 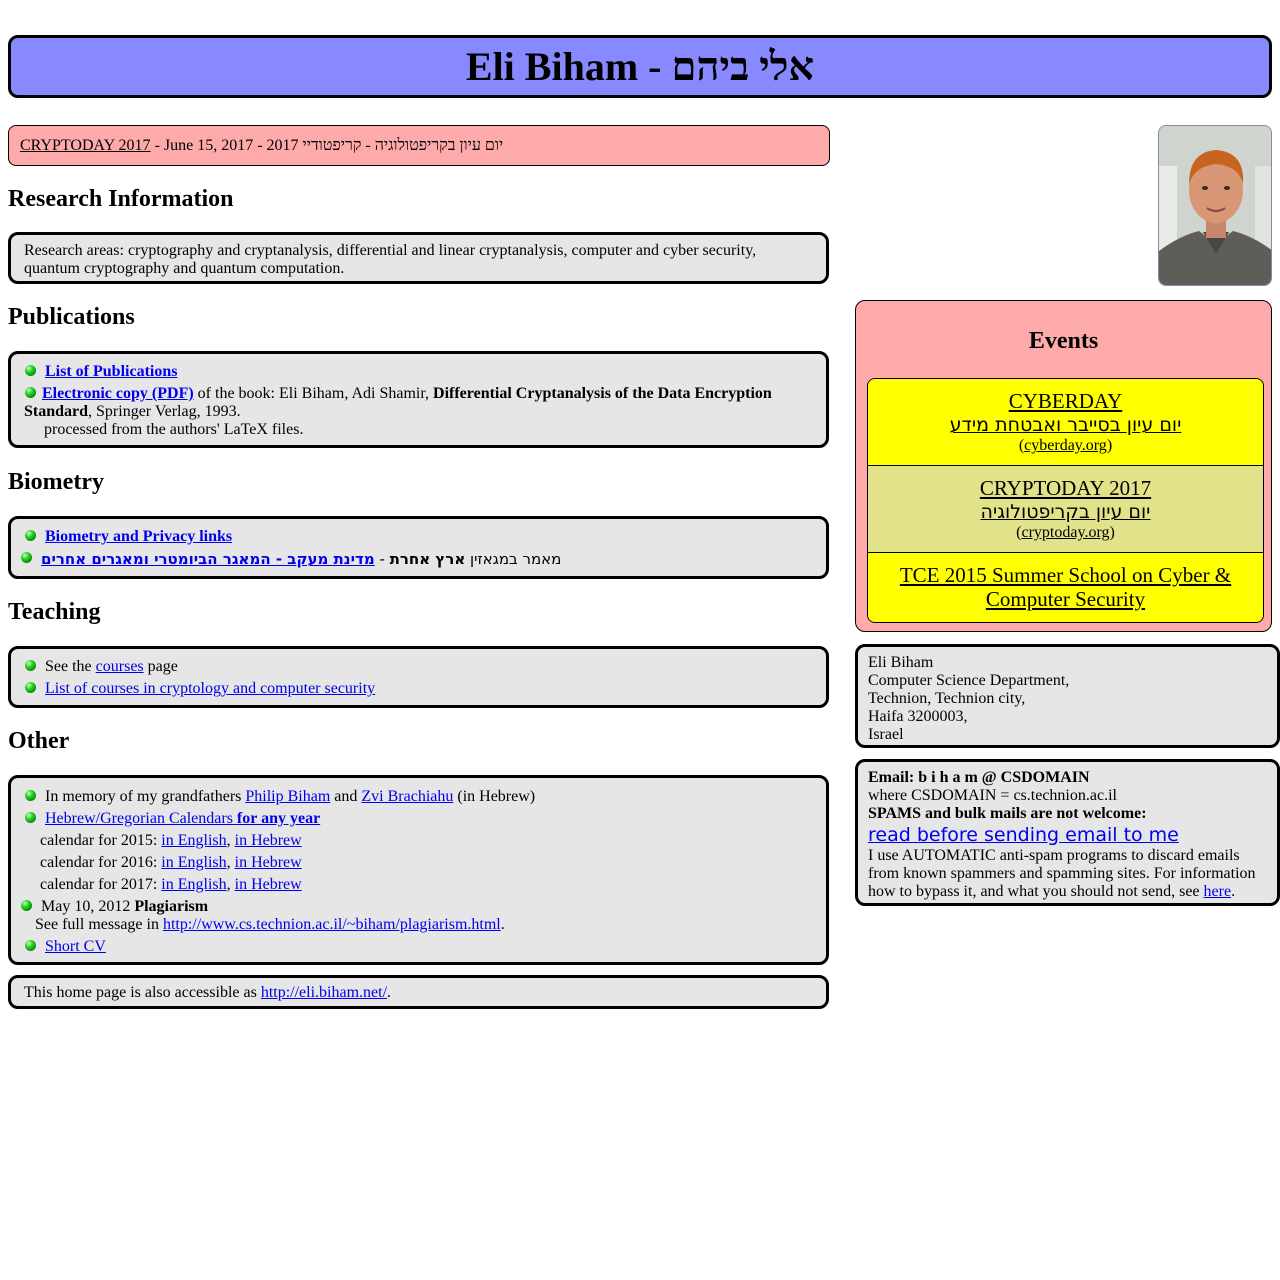 What do you see at coordinates (71, 317) in the screenshot?
I see `publications-heading: Publications` at bounding box center [71, 317].